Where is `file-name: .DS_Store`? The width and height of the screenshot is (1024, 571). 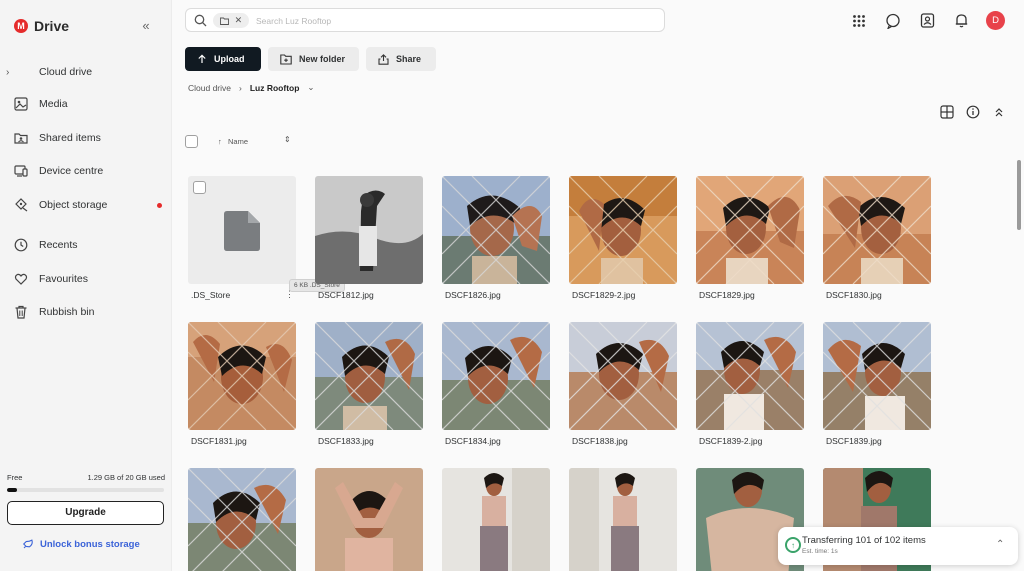
file-name: .DS_Store is located at coordinates (210, 295).